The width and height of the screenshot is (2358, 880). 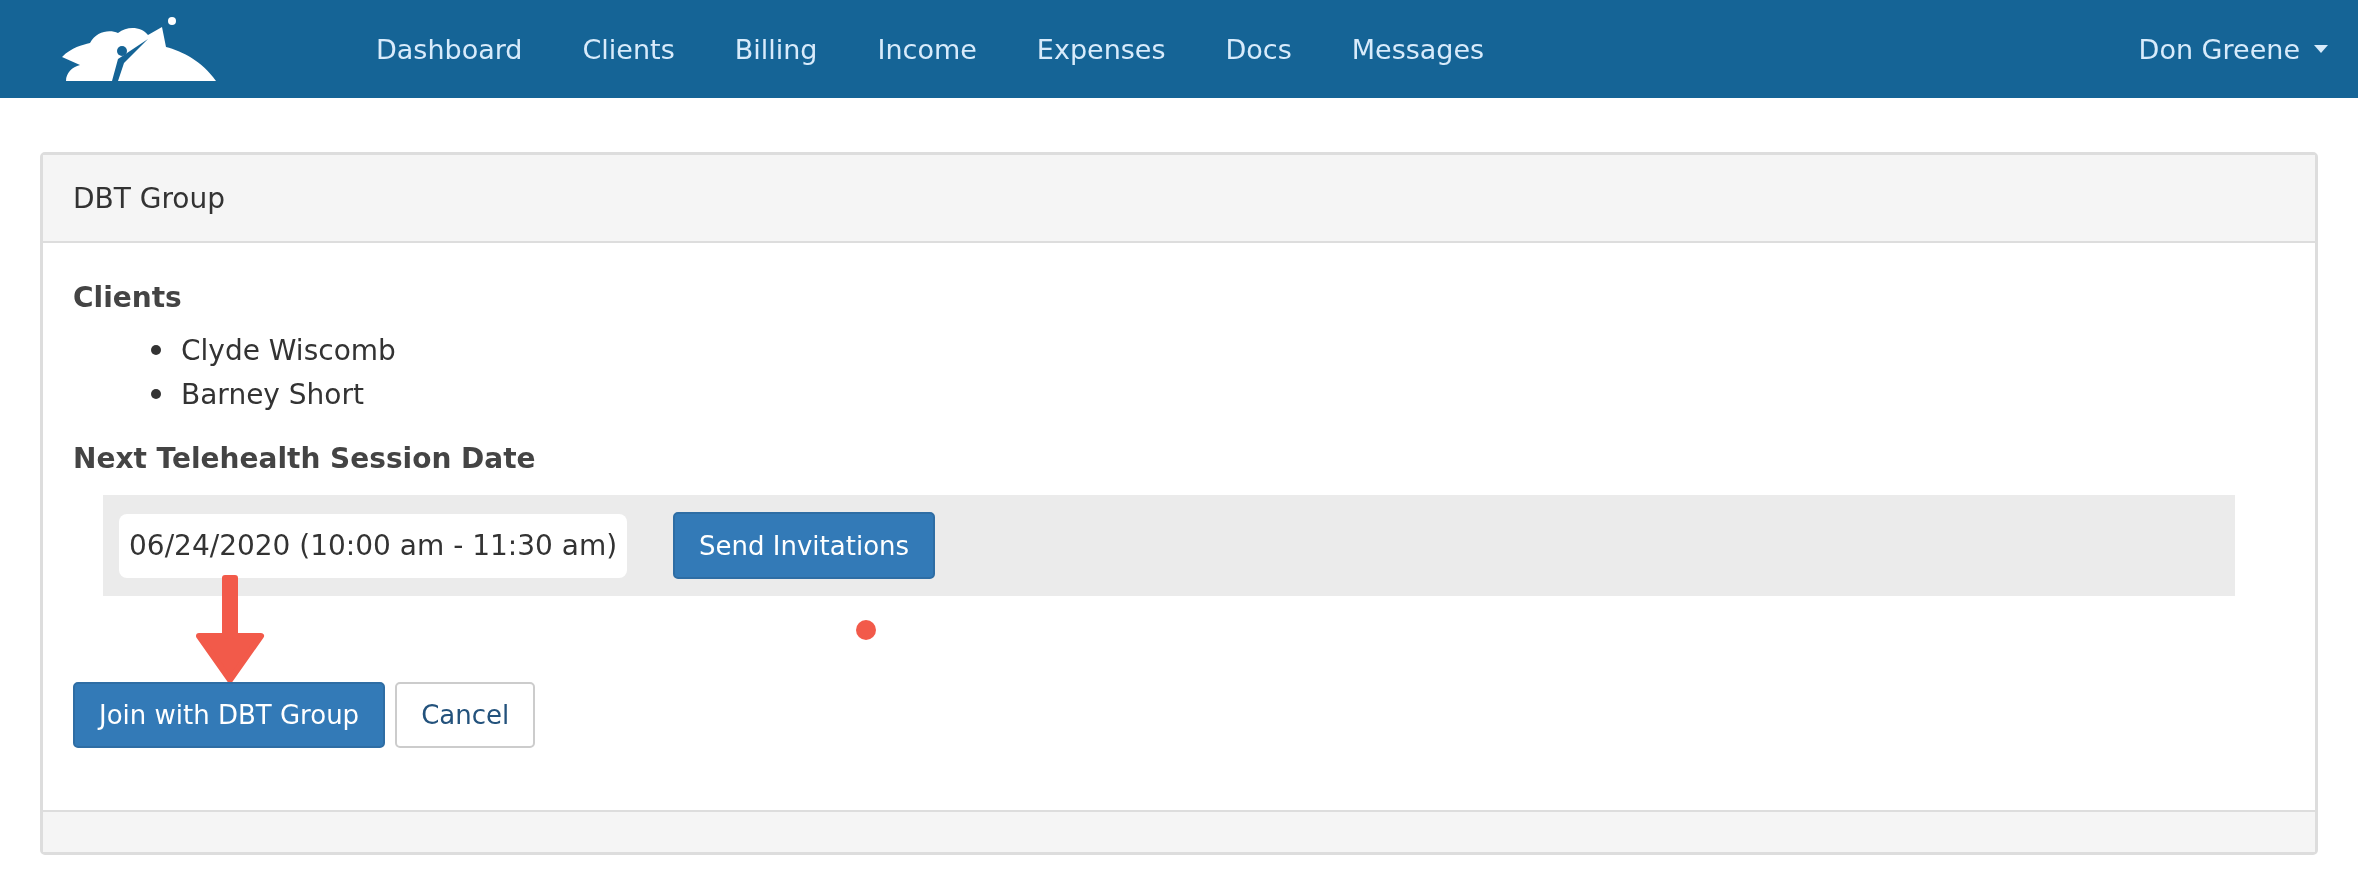 What do you see at coordinates (272, 394) in the screenshot?
I see `client-name: Barney Short` at bounding box center [272, 394].